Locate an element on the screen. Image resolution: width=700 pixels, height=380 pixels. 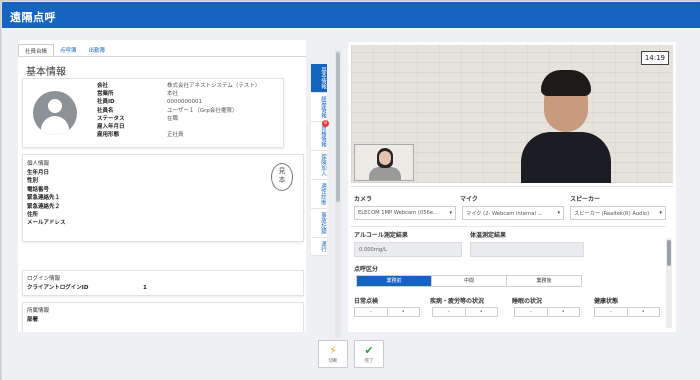
sample-stamp-text: 見本 is located at coordinates (282, 175).